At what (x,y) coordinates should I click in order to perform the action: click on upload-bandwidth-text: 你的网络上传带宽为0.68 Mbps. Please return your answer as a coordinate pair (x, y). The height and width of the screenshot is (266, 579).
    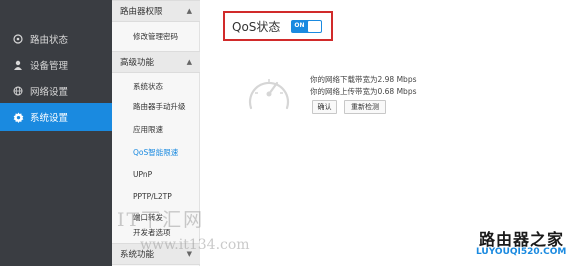
    Looking at the image, I should click on (363, 91).